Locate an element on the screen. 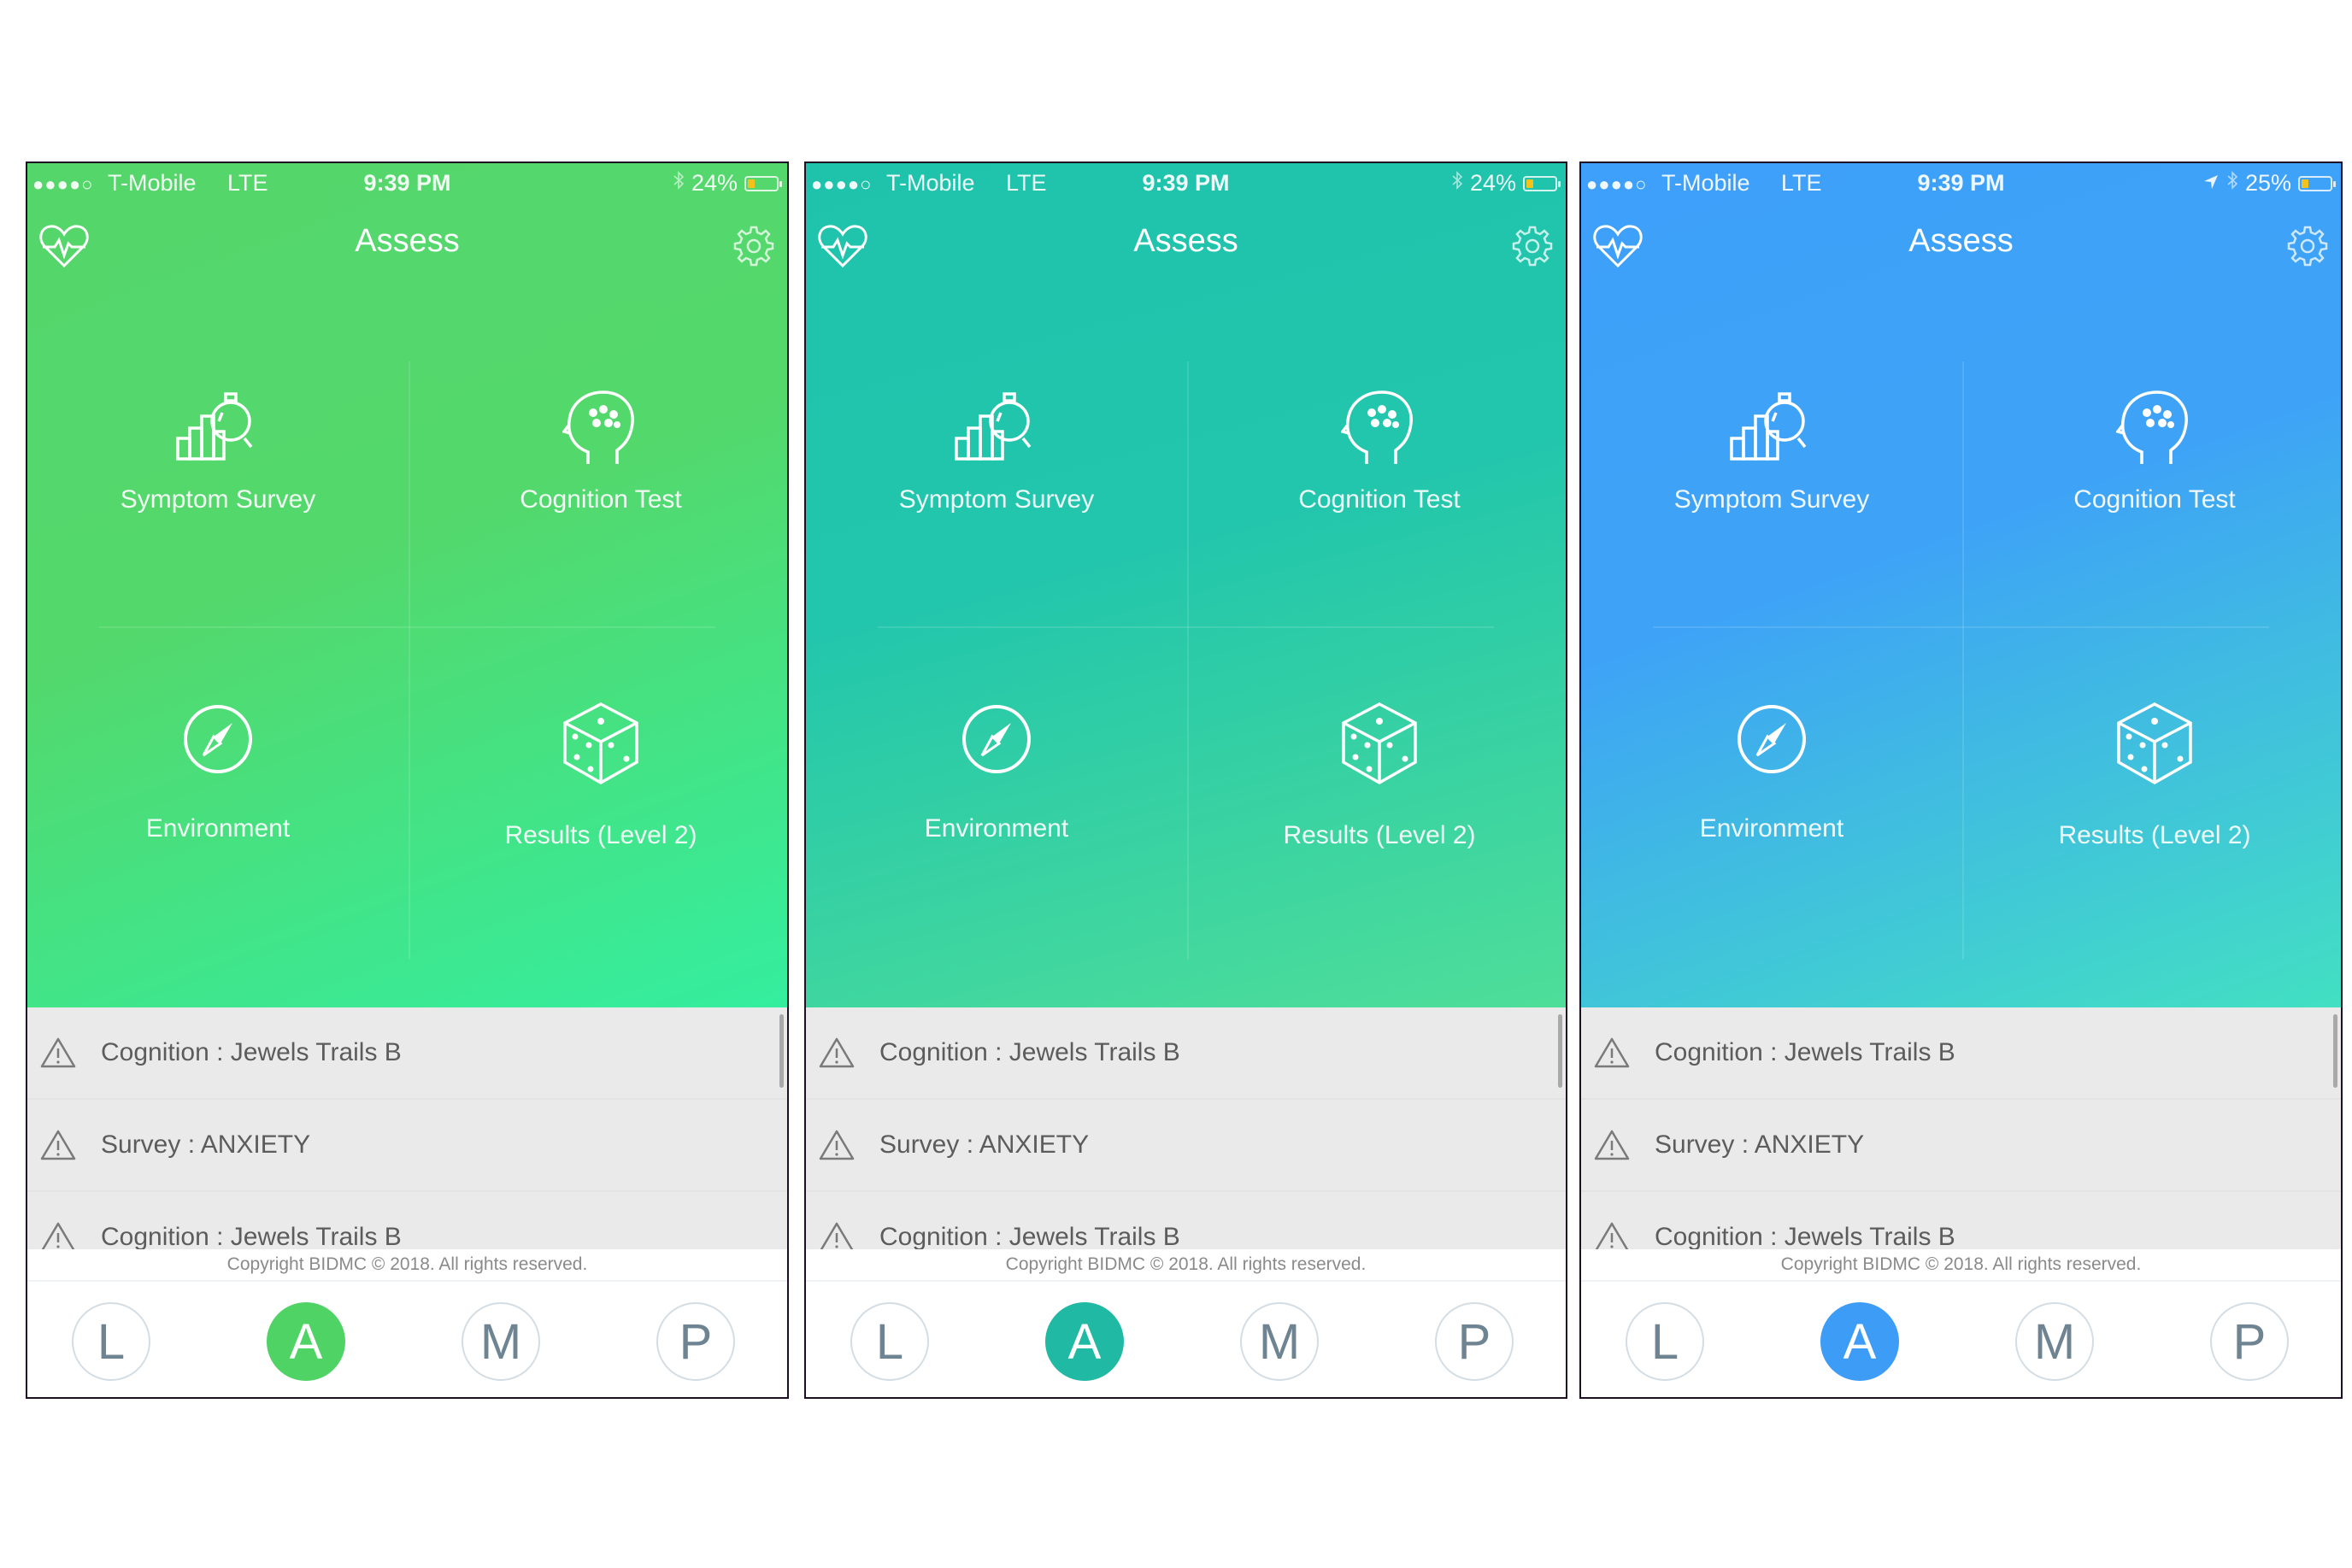  status-right: 24% is located at coordinates (727, 183).